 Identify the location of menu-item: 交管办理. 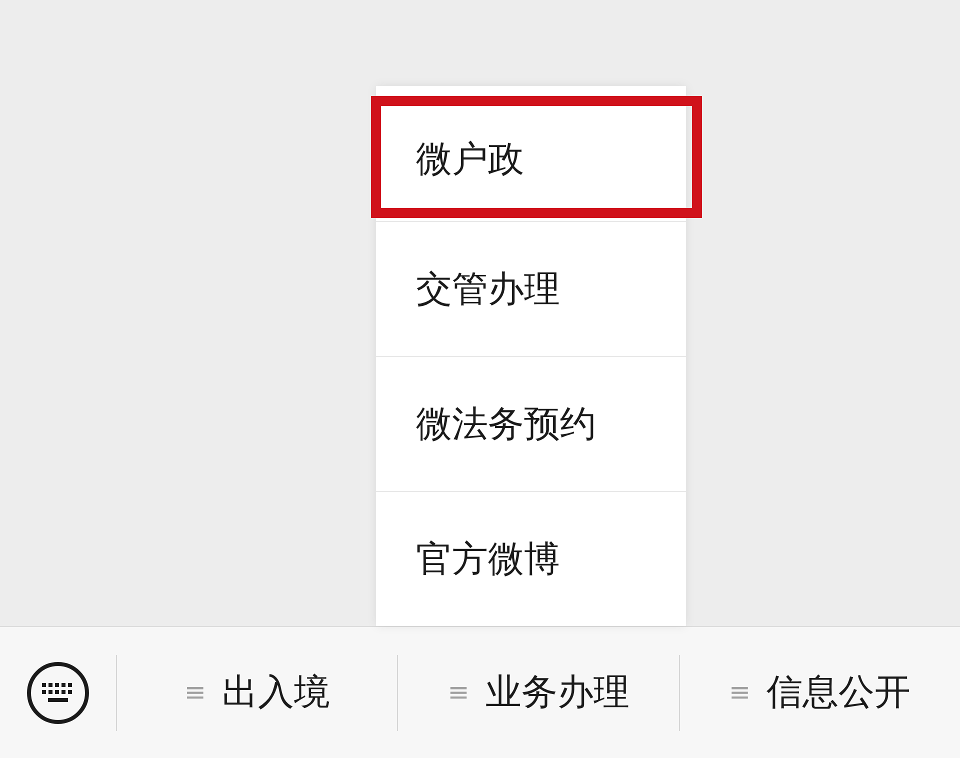
(531, 288).